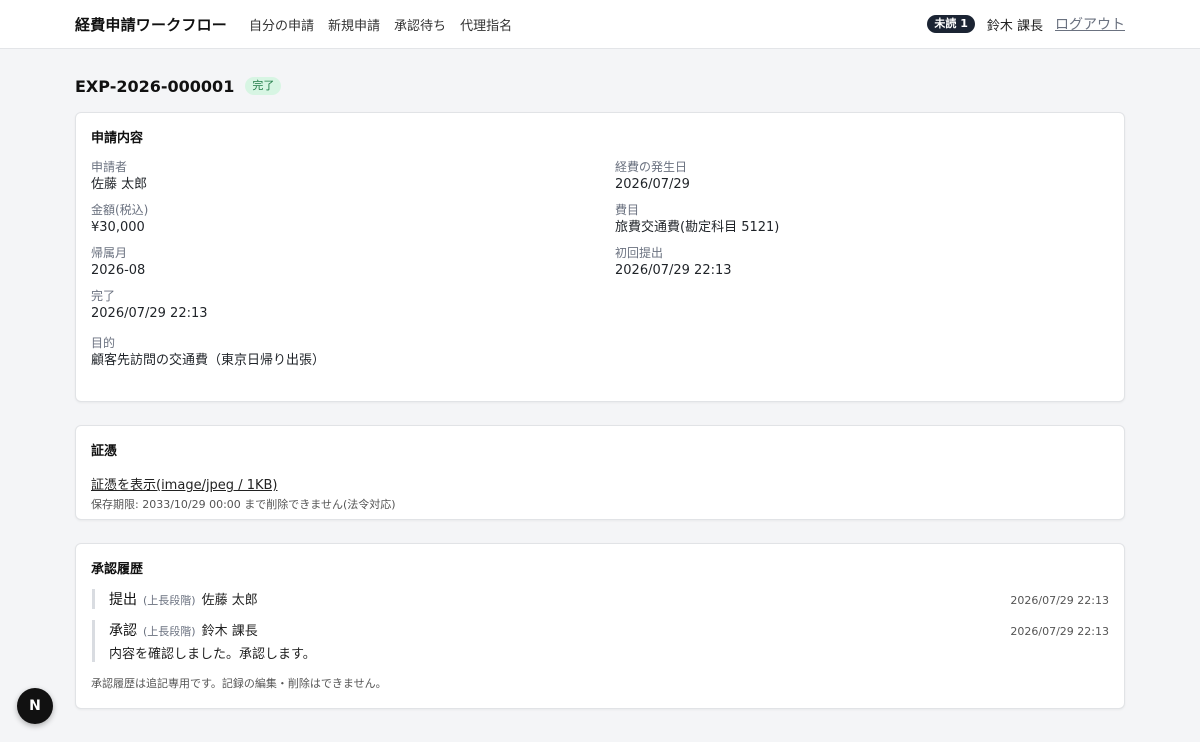 This screenshot has height=742, width=1200. I want to click on entry-action: 提出, so click(123, 600).